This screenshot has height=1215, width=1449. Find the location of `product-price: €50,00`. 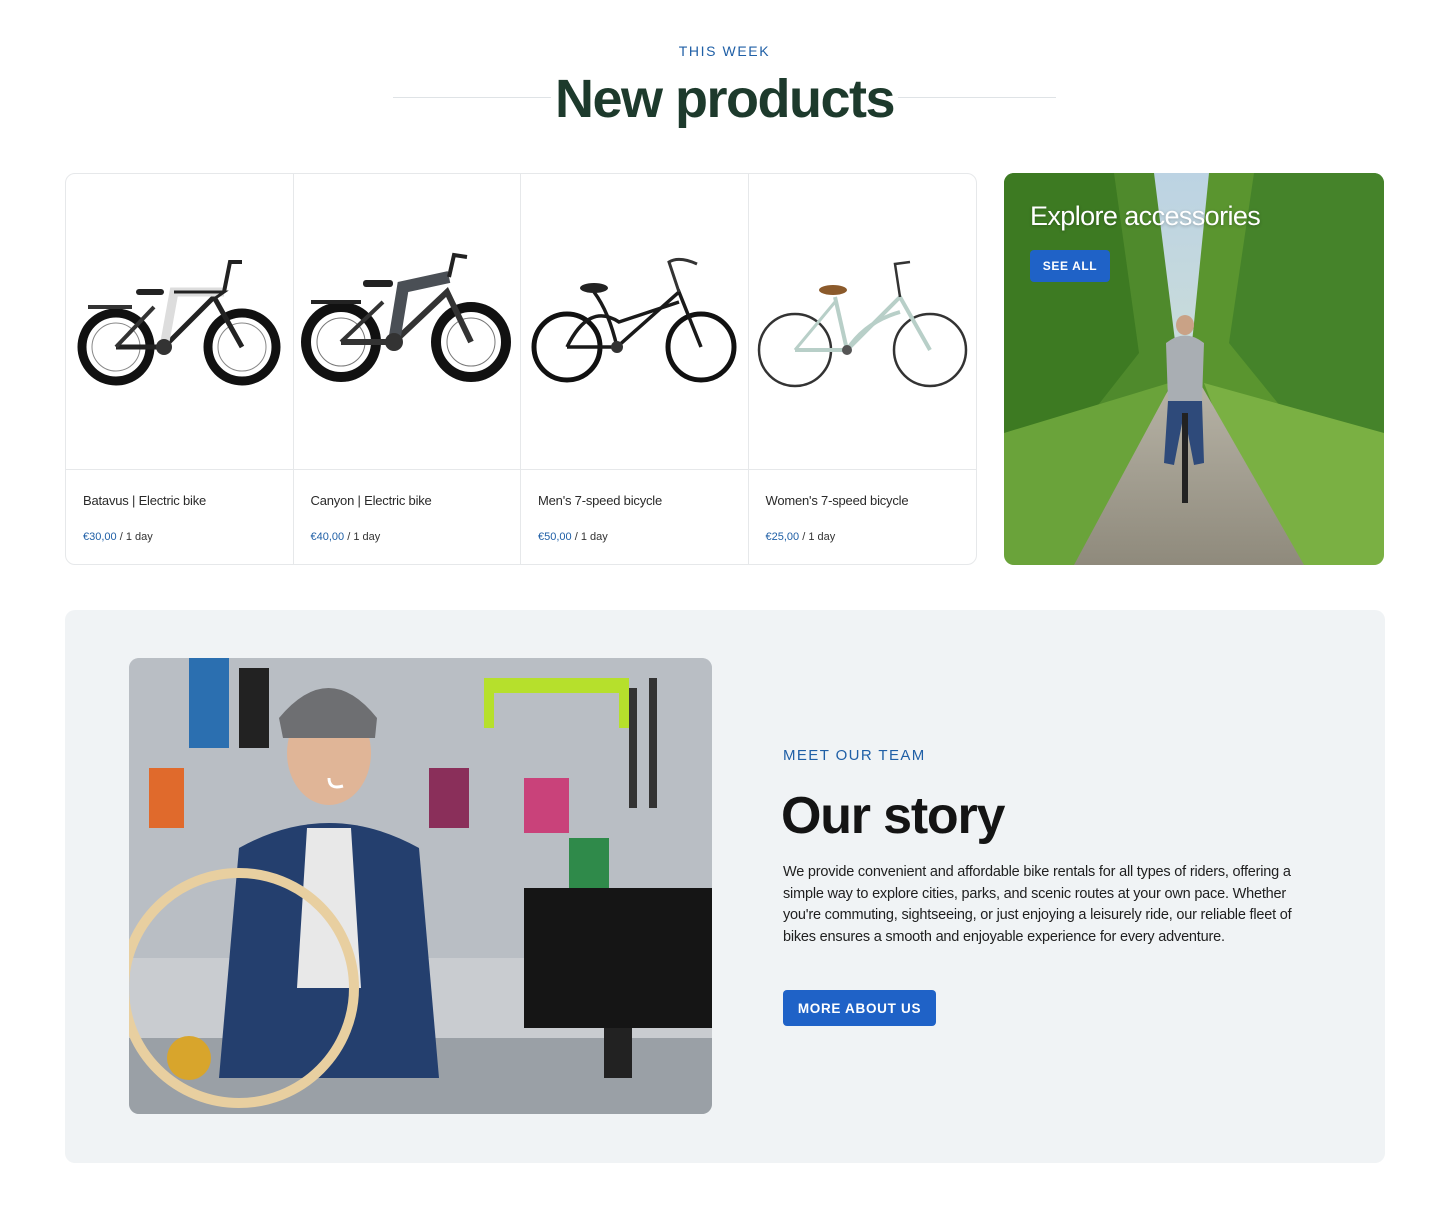

product-price: €50,00 is located at coordinates (555, 537).